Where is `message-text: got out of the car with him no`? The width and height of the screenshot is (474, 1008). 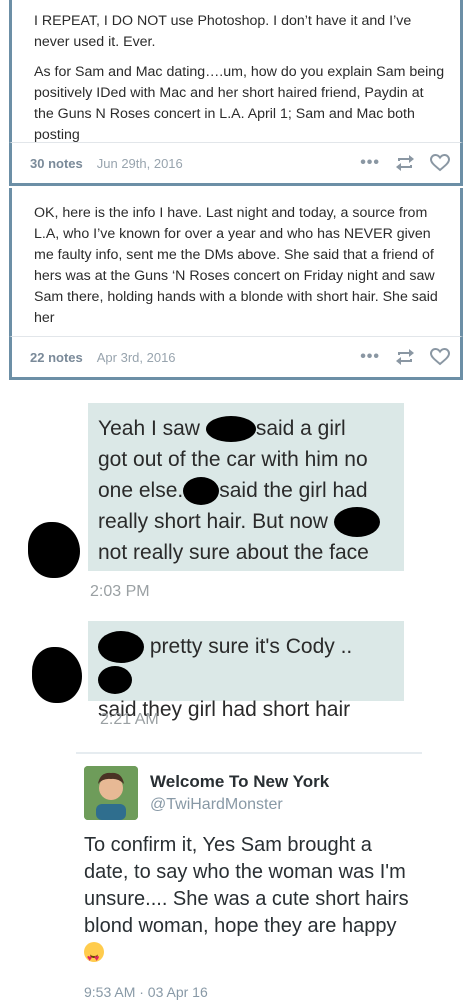
message-text: got out of the car with him no is located at coordinates (233, 459).